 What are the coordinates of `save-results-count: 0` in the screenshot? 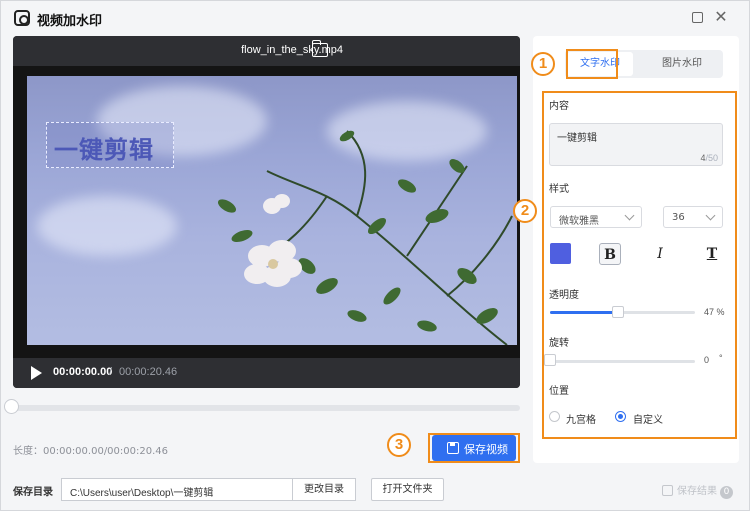 It's located at (726, 492).